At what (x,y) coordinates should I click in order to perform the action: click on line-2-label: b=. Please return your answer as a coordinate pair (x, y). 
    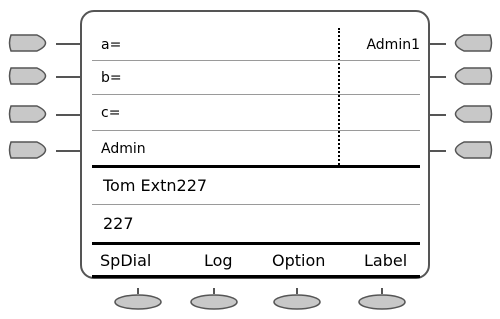
    Looking at the image, I should click on (111, 78).